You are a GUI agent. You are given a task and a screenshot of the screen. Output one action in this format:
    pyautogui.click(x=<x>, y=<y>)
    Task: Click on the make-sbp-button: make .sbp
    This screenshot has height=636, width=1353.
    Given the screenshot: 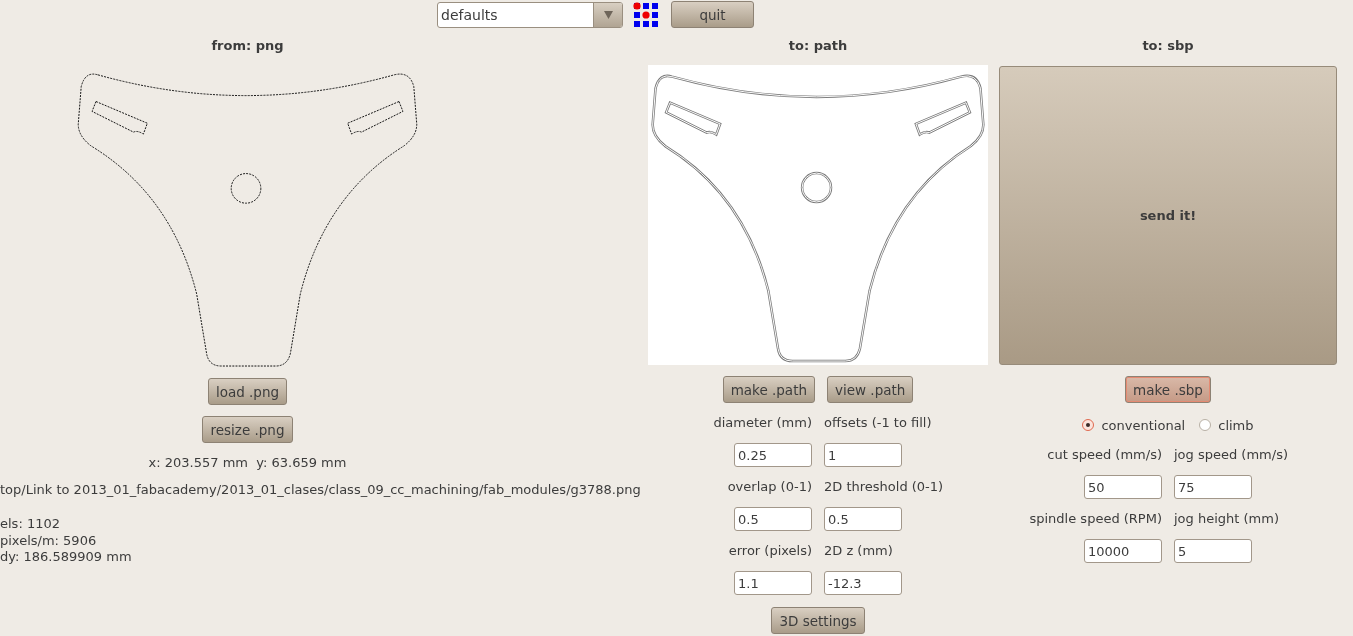 What is the action you would take?
    pyautogui.click(x=1168, y=389)
    